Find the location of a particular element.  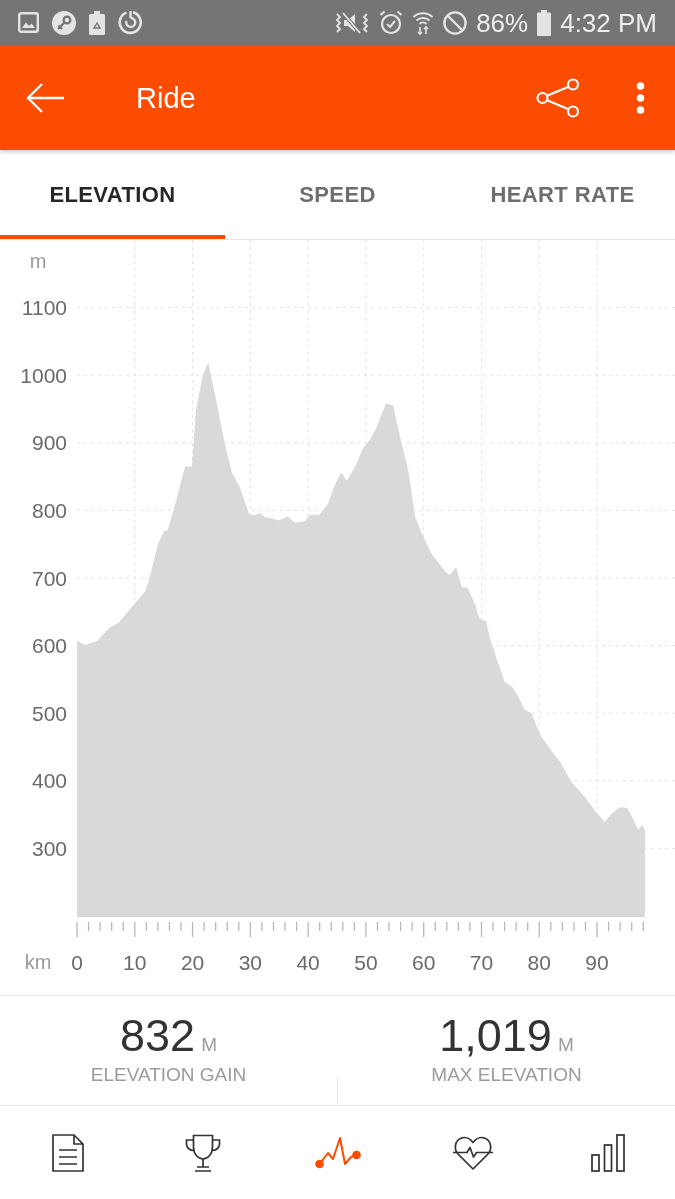

share-icon is located at coordinates (558, 97).